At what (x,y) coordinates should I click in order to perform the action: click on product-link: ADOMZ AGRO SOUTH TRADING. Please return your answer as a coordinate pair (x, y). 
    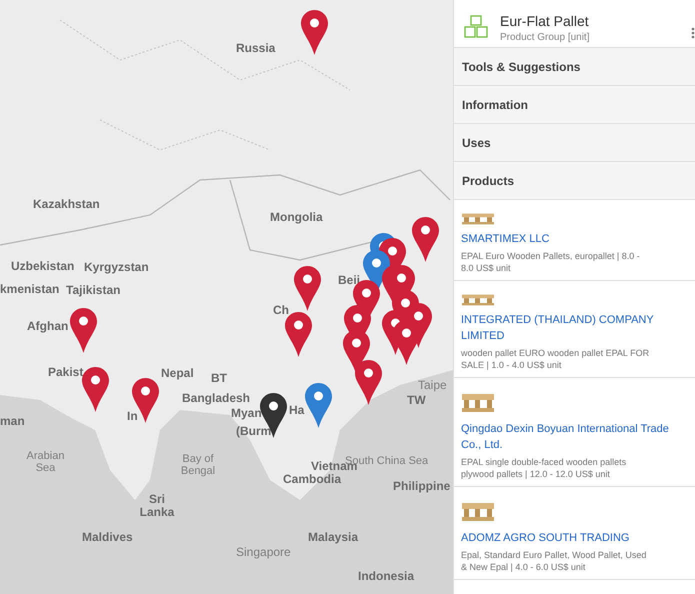
    Looking at the image, I should click on (576, 538).